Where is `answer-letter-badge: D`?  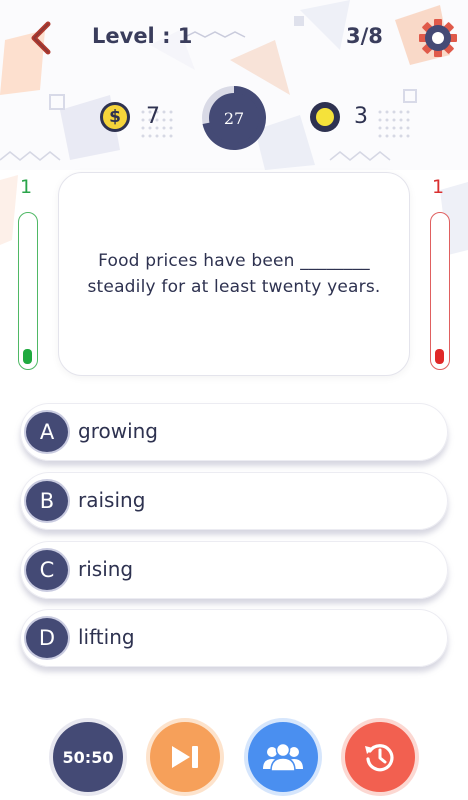 answer-letter-badge: D is located at coordinates (47, 638).